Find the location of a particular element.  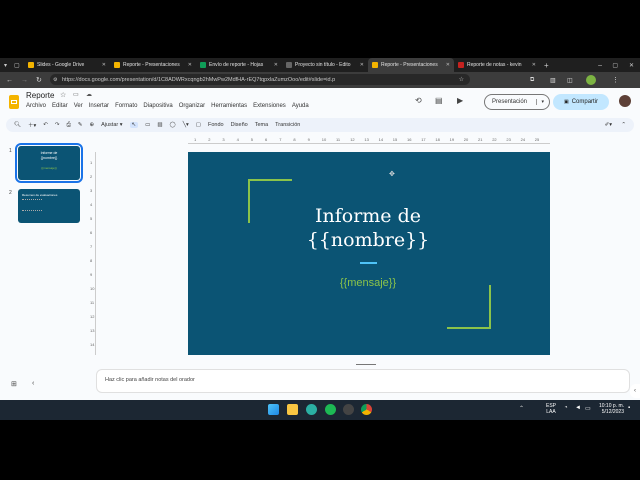

tray-overflow-icon: ⌃ is located at coordinates (521, 408).